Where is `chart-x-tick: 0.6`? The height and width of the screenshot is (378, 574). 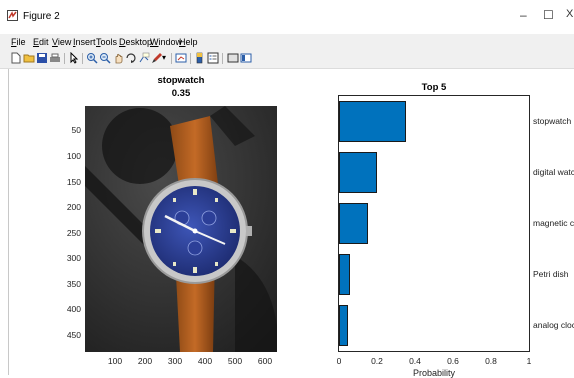
chart-x-tick: 0.6 is located at coordinates (453, 361).